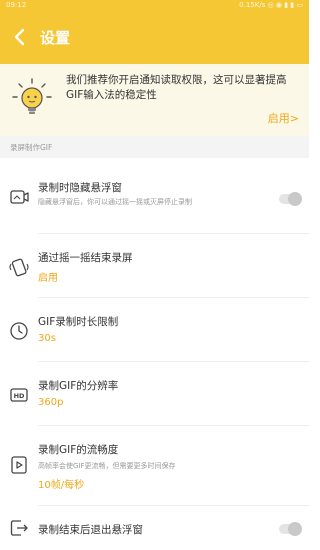 This screenshot has height=550, width=320. What do you see at coordinates (154, 394) in the screenshot?
I see `setting-resolution: HD 录制GIF的分辨率 360p` at bounding box center [154, 394].